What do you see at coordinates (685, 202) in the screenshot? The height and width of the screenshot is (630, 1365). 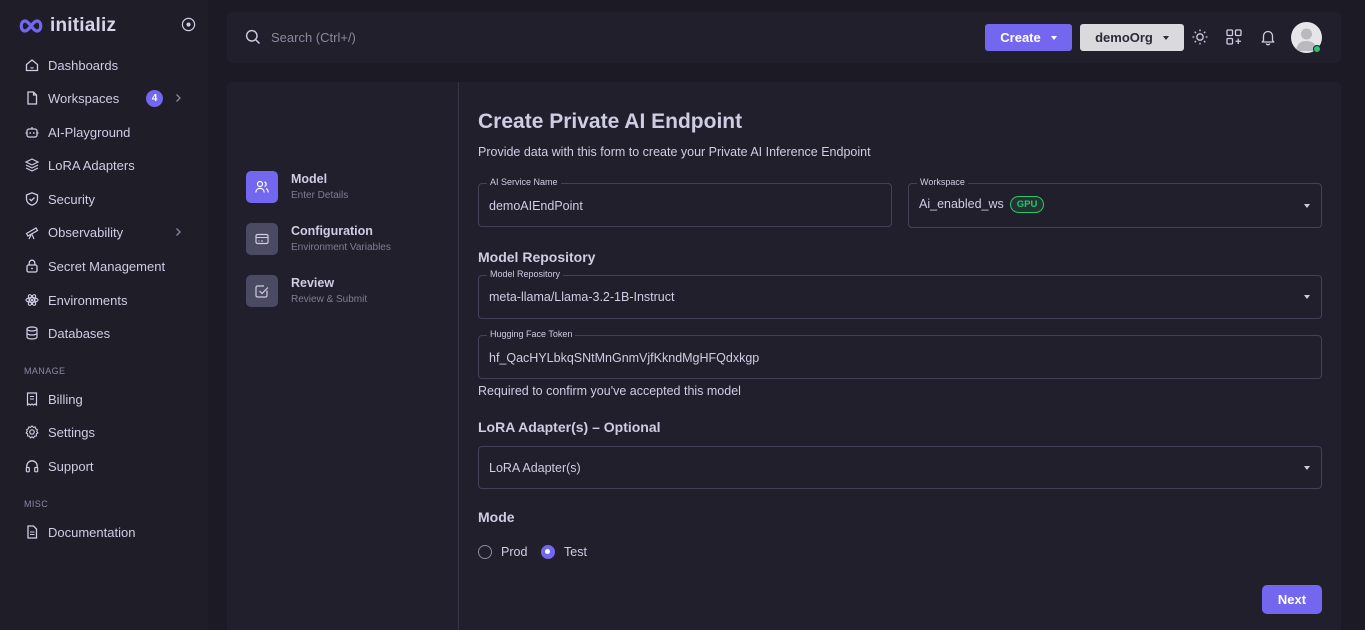 I see `ai-service-name-field: AI Service Name demoAIEndPoint` at bounding box center [685, 202].